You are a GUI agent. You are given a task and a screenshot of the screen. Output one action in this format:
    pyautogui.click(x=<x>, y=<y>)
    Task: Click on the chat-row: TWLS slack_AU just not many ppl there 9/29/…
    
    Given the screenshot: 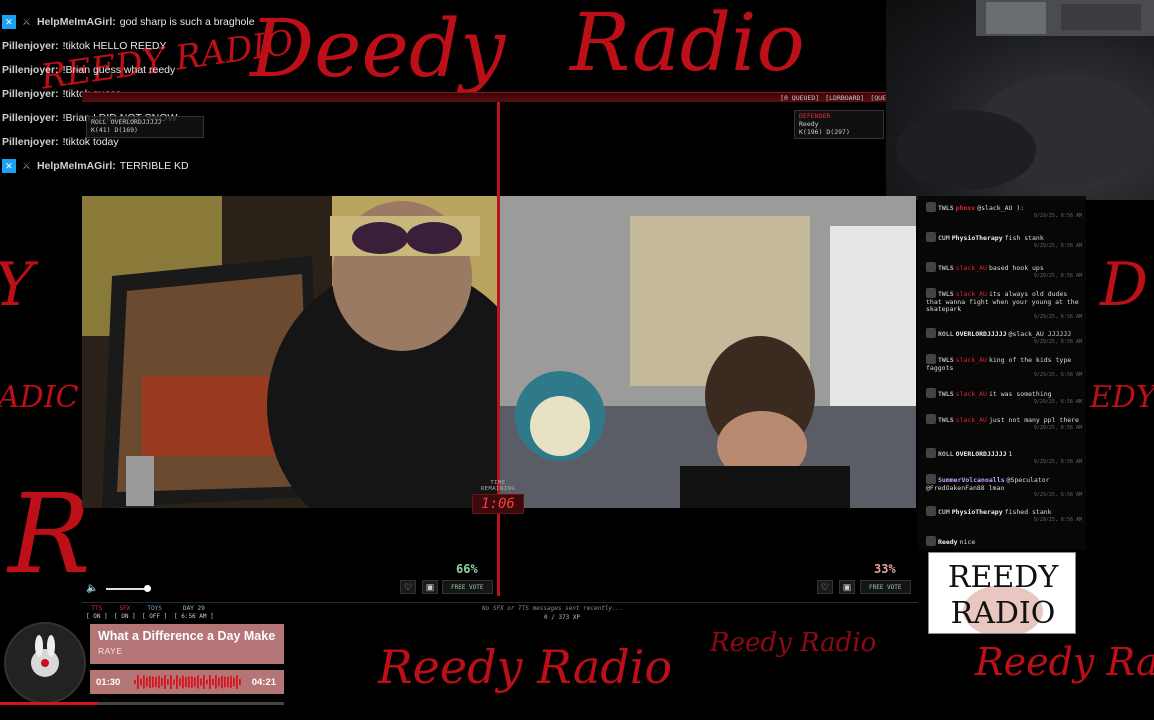 What is the action you would take?
    pyautogui.click(x=1004, y=422)
    